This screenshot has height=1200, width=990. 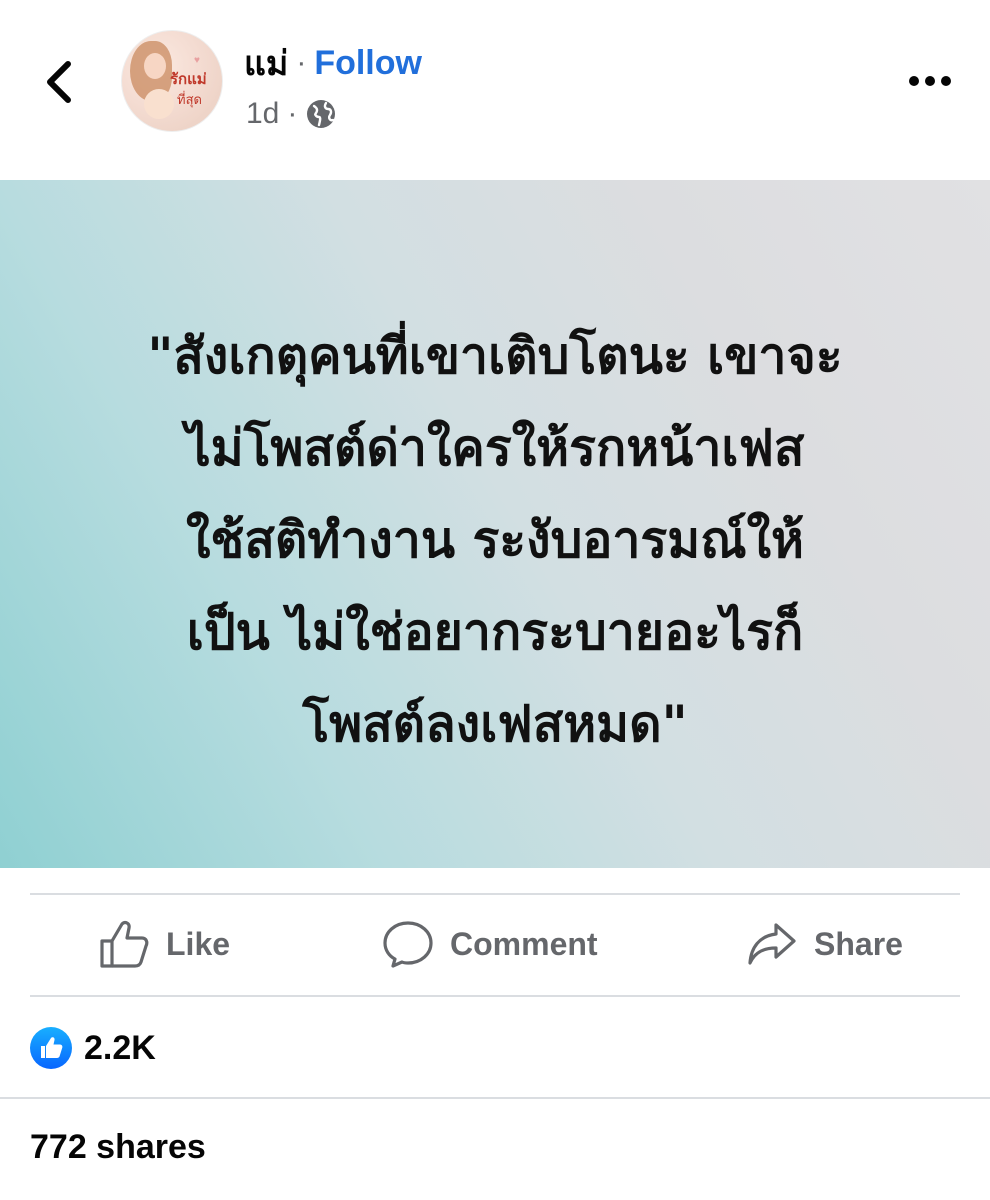 I want to click on avatar-logo-text-2: ที่สุด, so click(x=189, y=100).